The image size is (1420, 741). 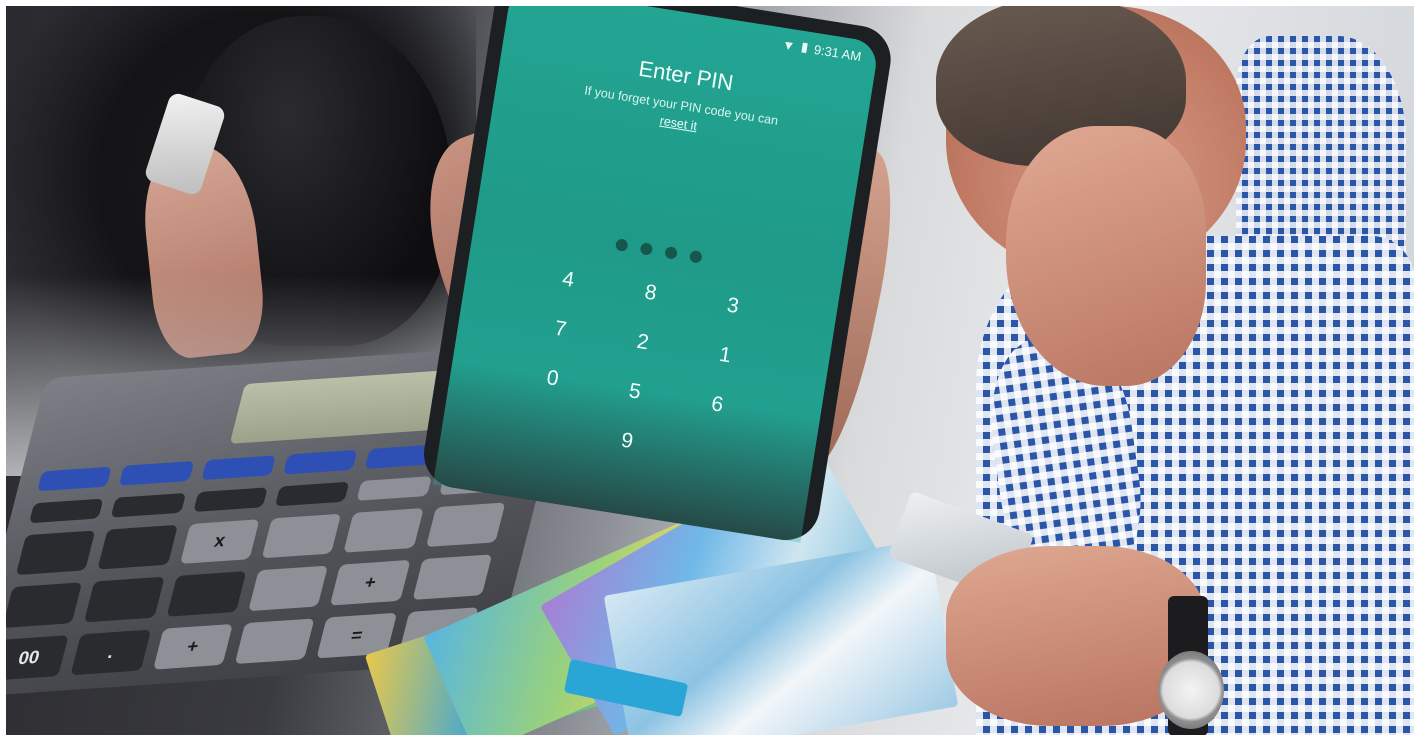 What do you see at coordinates (627, 441) in the screenshot?
I see `keypad-digit: 9` at bounding box center [627, 441].